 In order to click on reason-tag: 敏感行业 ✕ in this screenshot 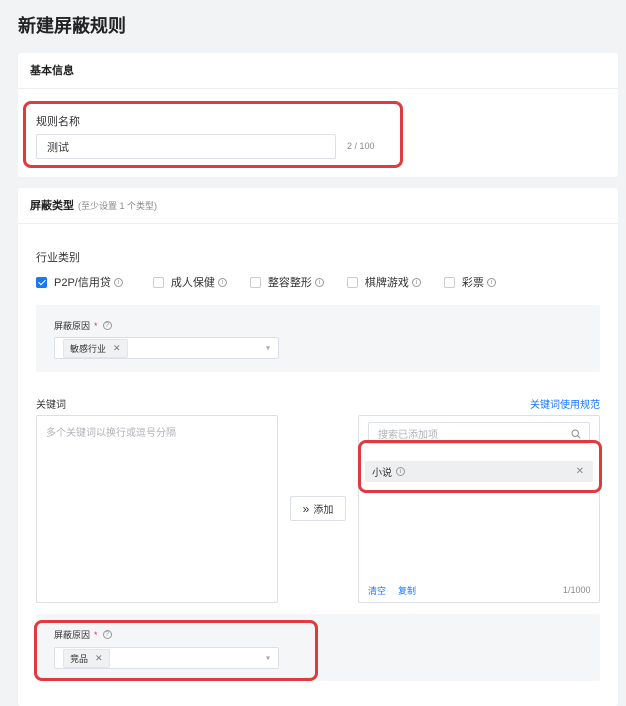, I will do `click(95, 348)`.